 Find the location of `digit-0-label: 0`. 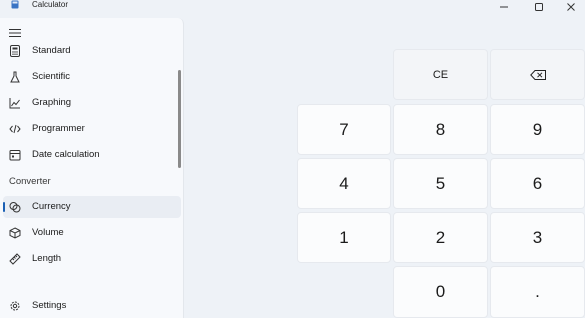

digit-0-label: 0 is located at coordinates (440, 291).